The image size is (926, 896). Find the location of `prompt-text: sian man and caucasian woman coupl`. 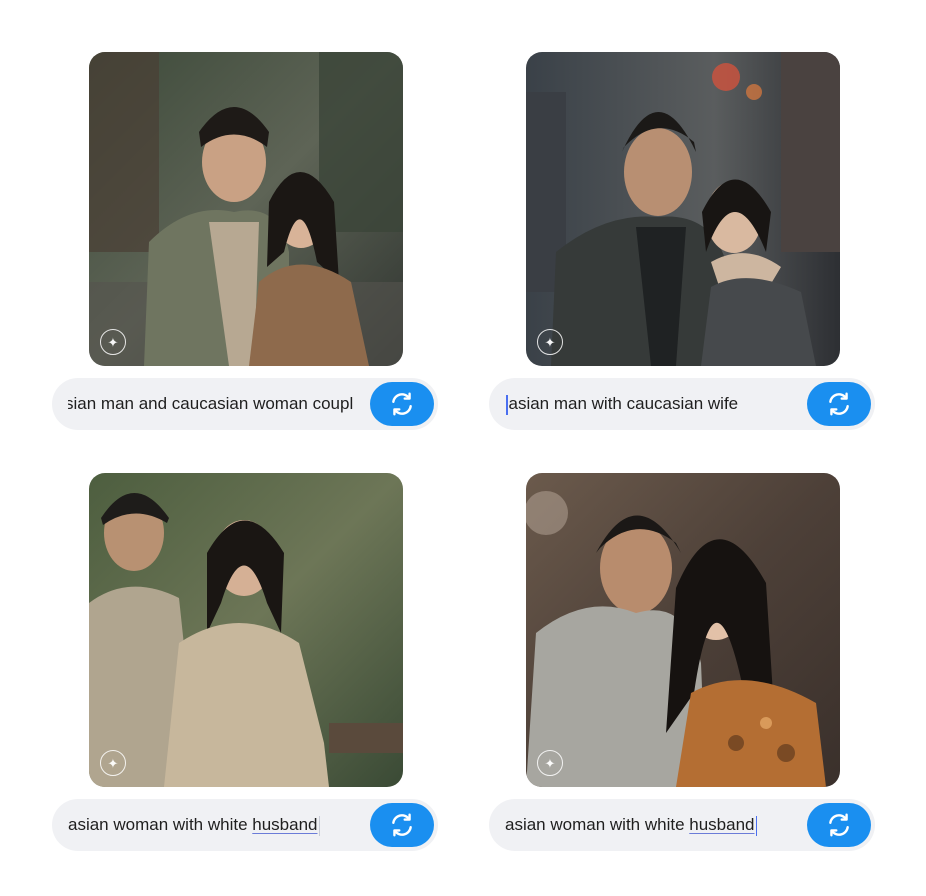

prompt-text: sian man and caucasian woman coupl is located at coordinates (211, 403).